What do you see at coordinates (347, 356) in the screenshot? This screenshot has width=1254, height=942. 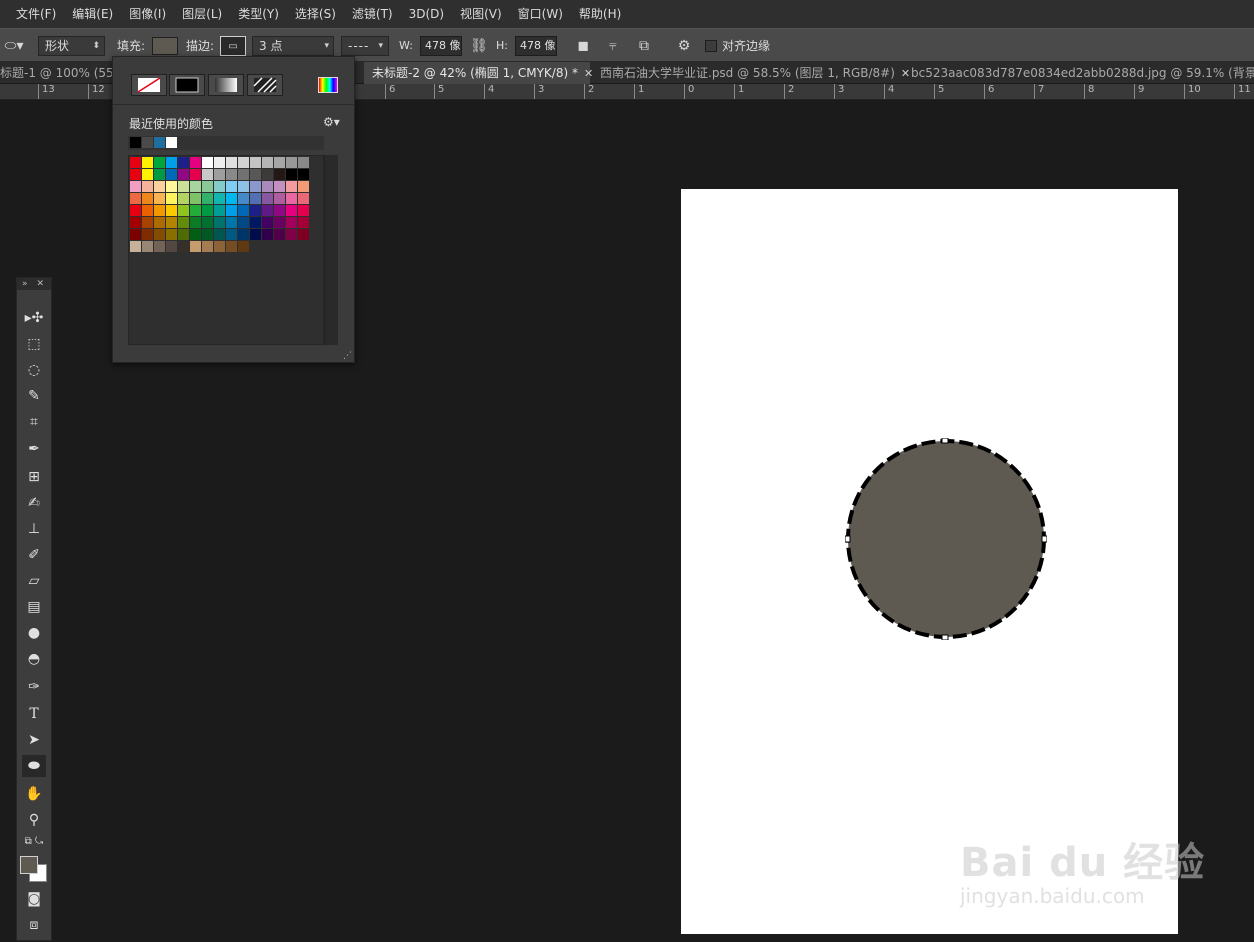 I see `resize-grip-icon: ⋰` at bounding box center [347, 356].